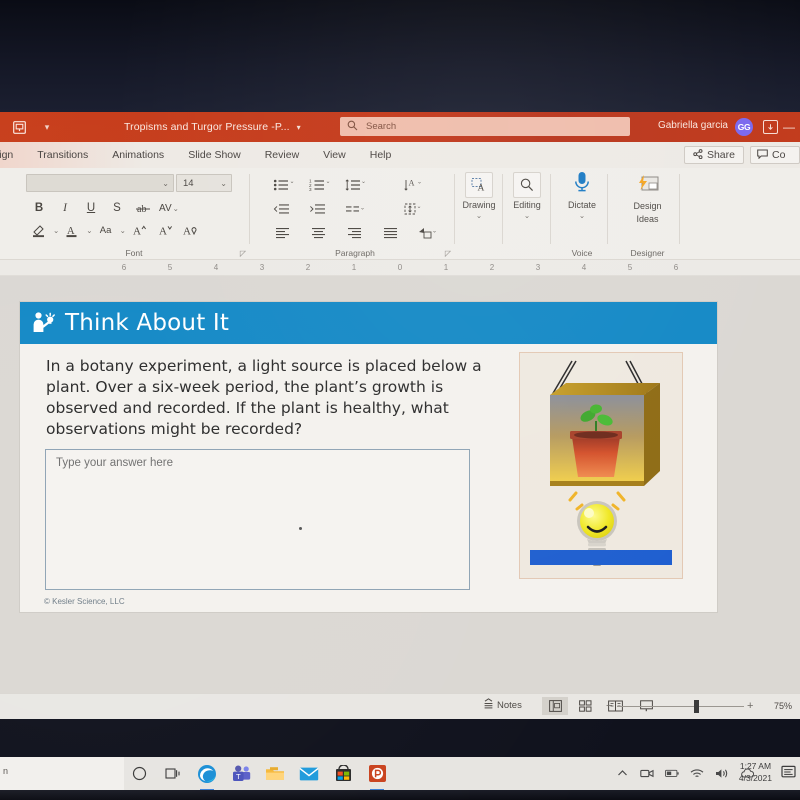 The image size is (800, 800). Describe the element at coordinates (582, 215) in the screenshot. I see `dictate-chevron-down-icon: ⌄` at that location.